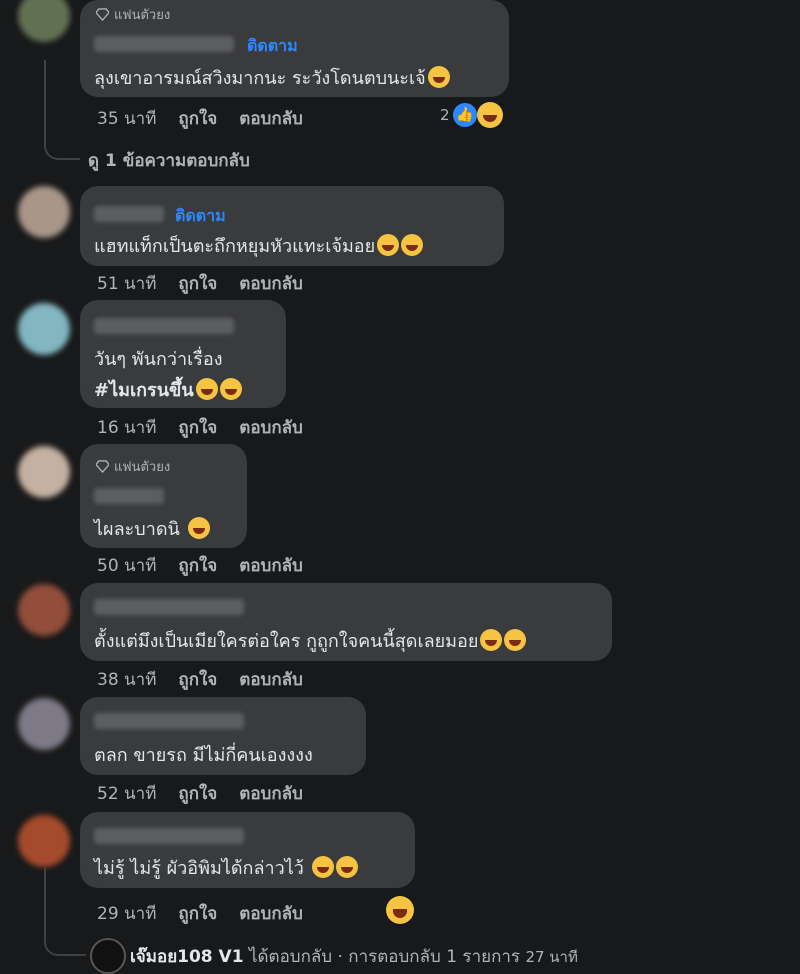 This screenshot has width=800, height=974. Describe the element at coordinates (400, 910) in the screenshot. I see `tongue-emoji-reaction-icon` at that location.